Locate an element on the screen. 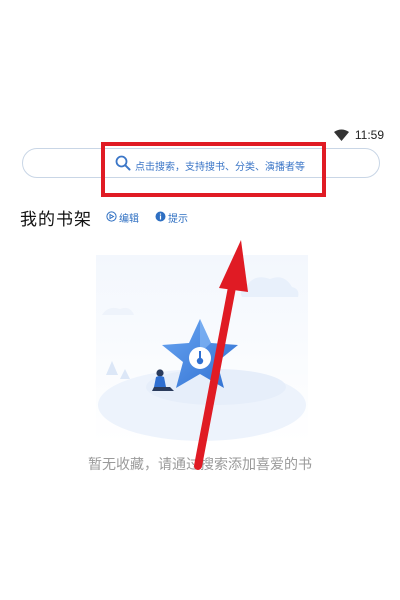  wifi-icon is located at coordinates (341, 135).